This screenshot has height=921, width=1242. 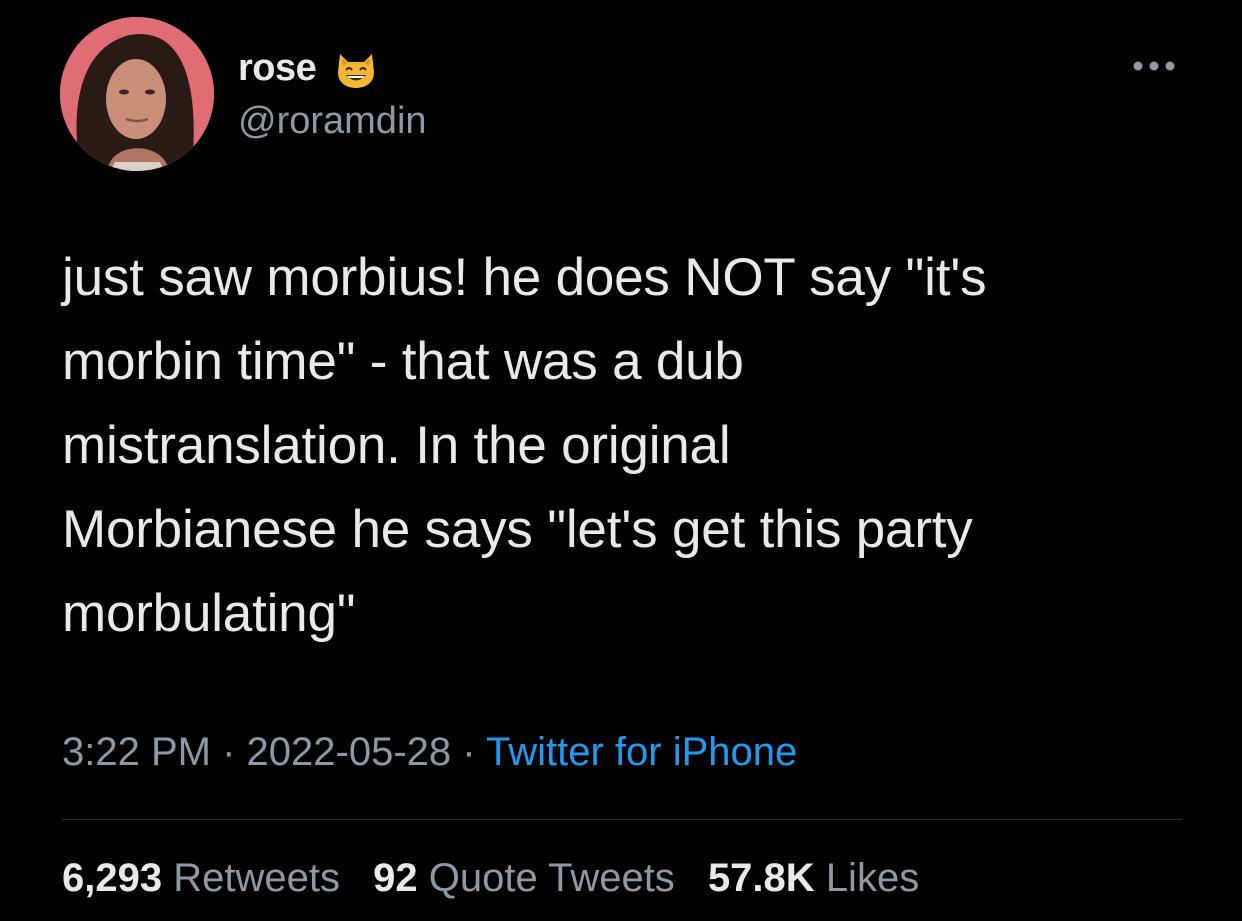 I want to click on tweet-text-line: just saw morbius! he does NOT say "it's, so click(x=524, y=277).